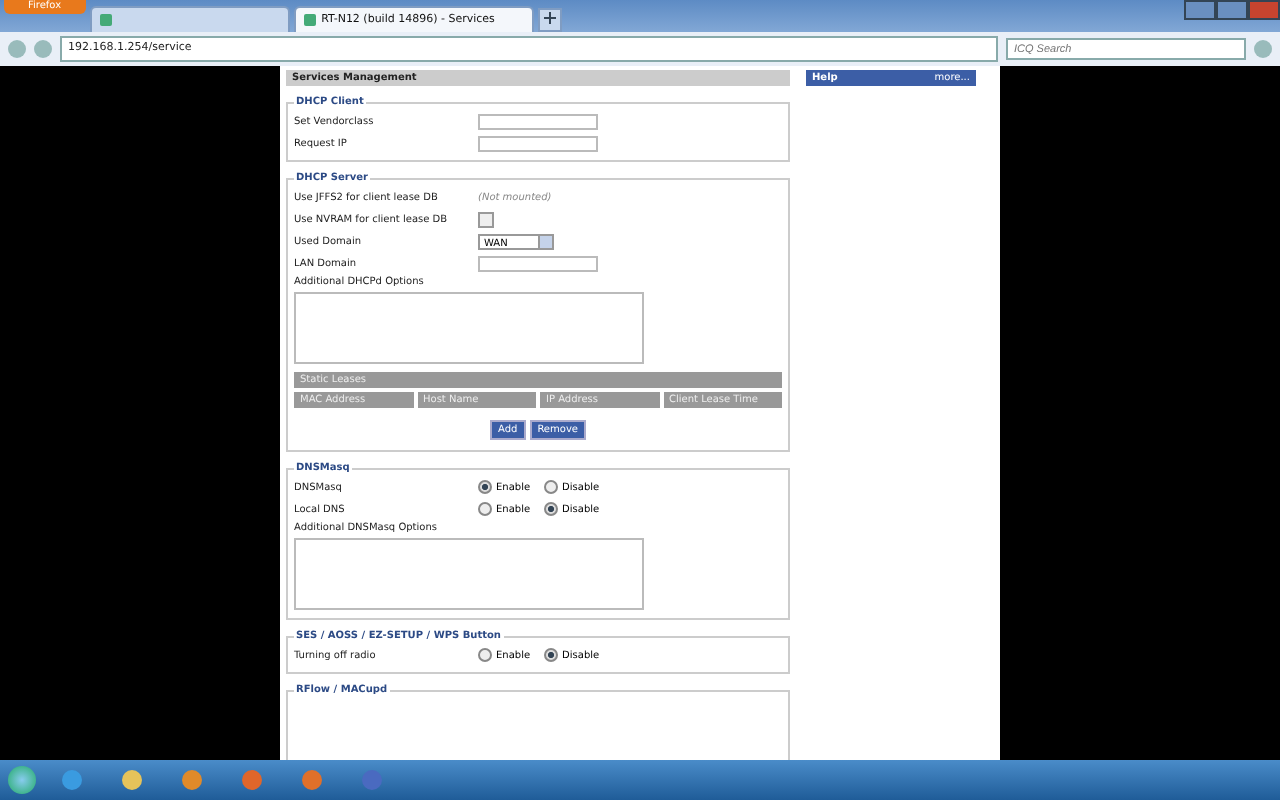 The image size is (1280, 800). Describe the element at coordinates (22, 780) in the screenshot. I see `start-button` at that location.